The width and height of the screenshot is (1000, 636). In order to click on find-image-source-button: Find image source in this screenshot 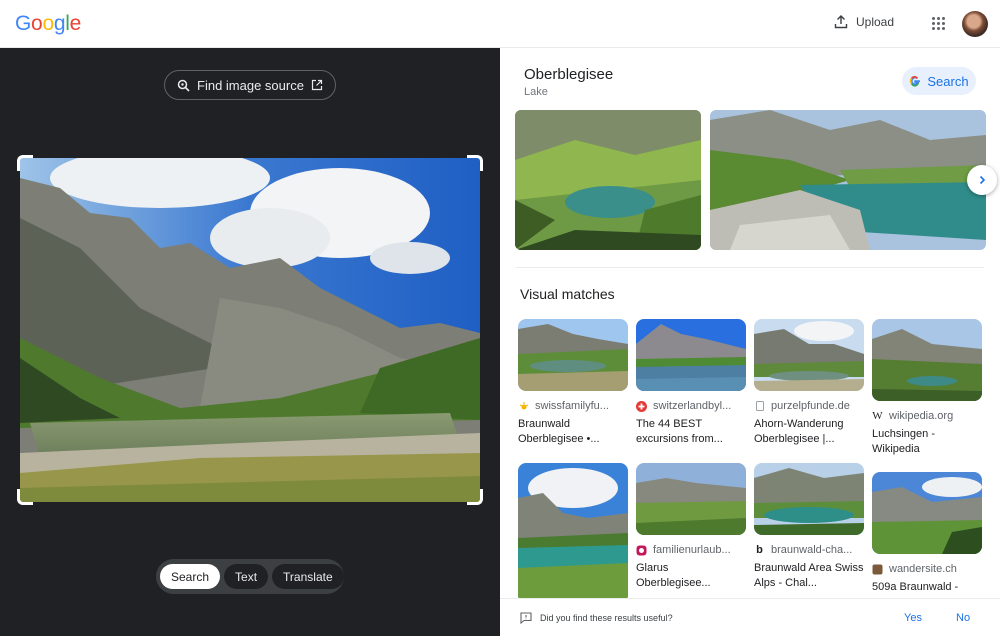, I will do `click(250, 85)`.